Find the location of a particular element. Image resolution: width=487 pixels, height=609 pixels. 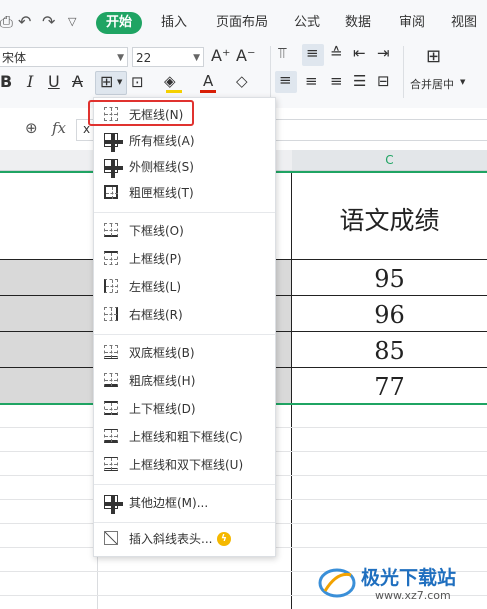

menu-item-top-border: 上框线(P) is located at coordinates (184, 259).